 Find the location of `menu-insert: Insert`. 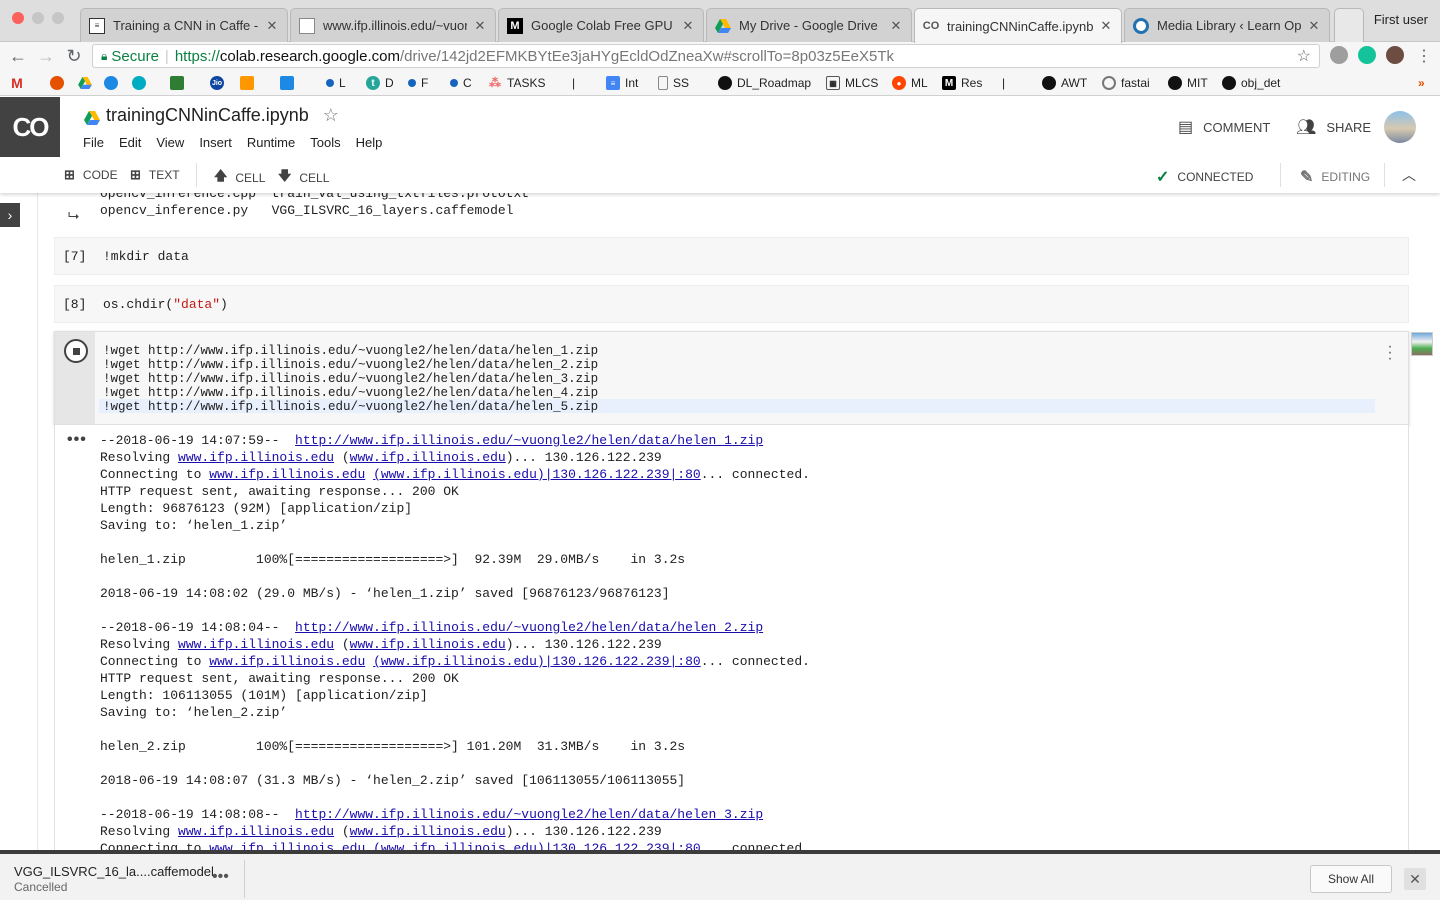

menu-insert: Insert is located at coordinates (215, 142).